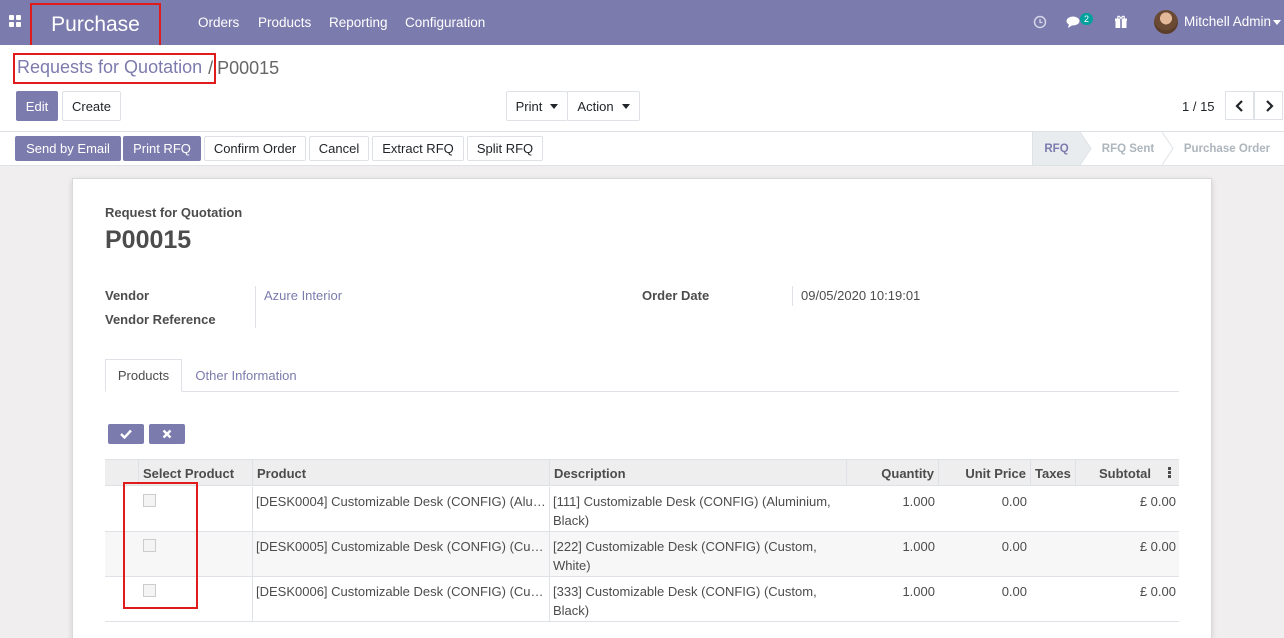 This screenshot has height=638, width=1284. I want to click on action-dropdown: Action, so click(603, 106).